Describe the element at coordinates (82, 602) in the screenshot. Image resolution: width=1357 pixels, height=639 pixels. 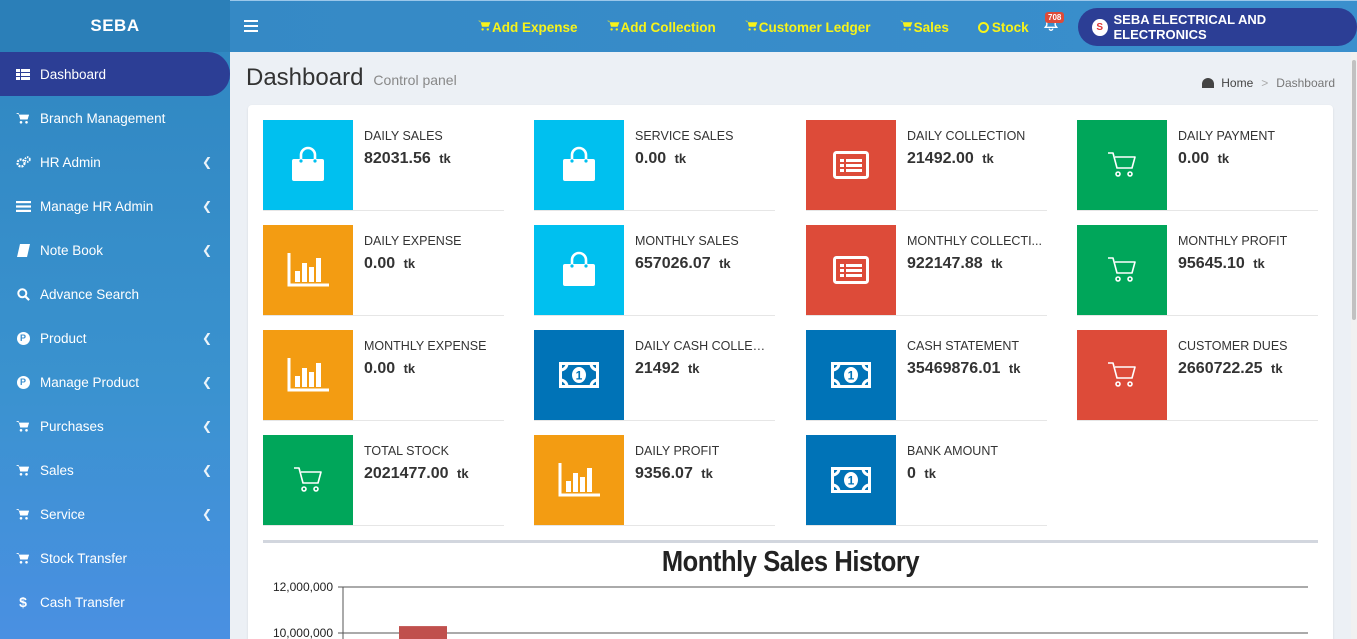
I see `sidebar-item-label: Cash Transfer` at that location.